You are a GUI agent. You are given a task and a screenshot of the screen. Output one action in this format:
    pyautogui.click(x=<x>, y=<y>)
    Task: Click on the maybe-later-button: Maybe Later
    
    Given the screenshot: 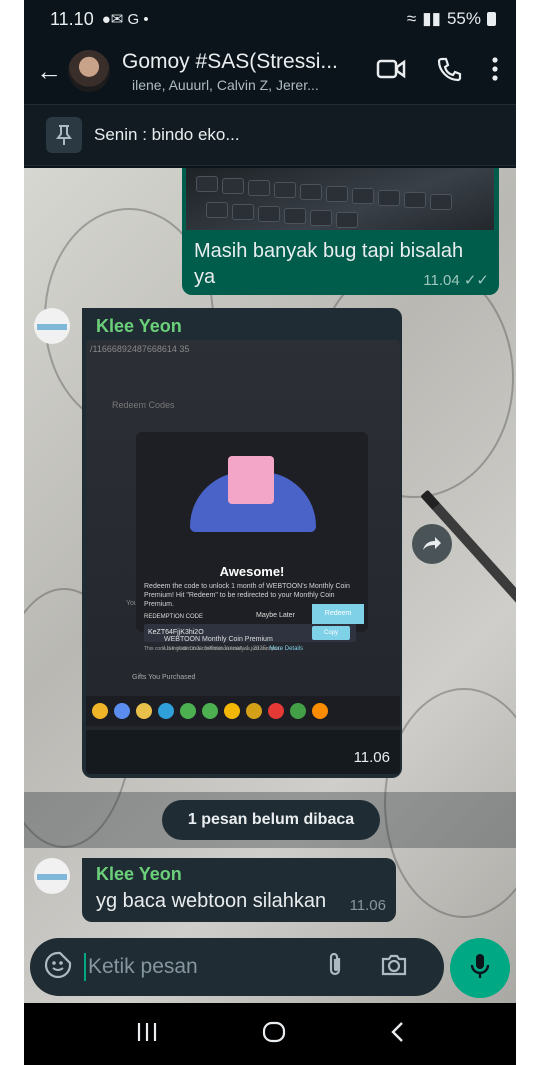 What is the action you would take?
    pyautogui.click(x=275, y=615)
    